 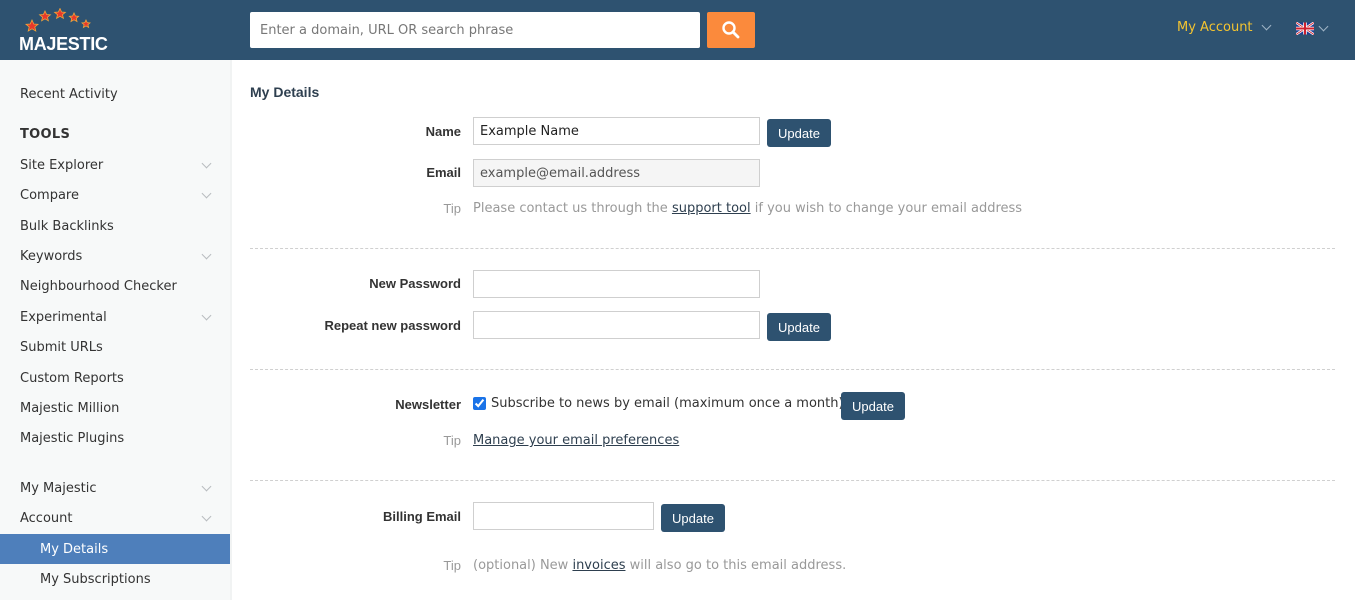 What do you see at coordinates (70, 408) in the screenshot?
I see `sidebar-item-label: Majestic Million` at bounding box center [70, 408].